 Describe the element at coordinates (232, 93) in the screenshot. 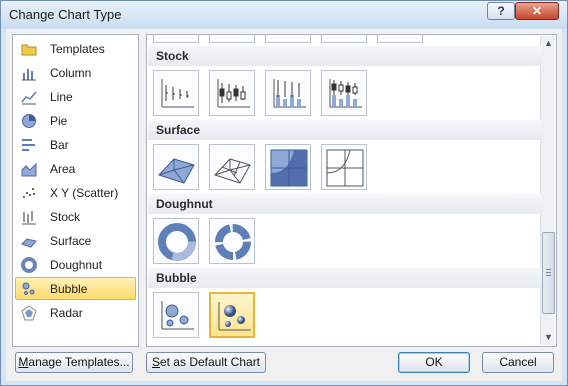

I see `stock-open-high-low-close-icon` at that location.